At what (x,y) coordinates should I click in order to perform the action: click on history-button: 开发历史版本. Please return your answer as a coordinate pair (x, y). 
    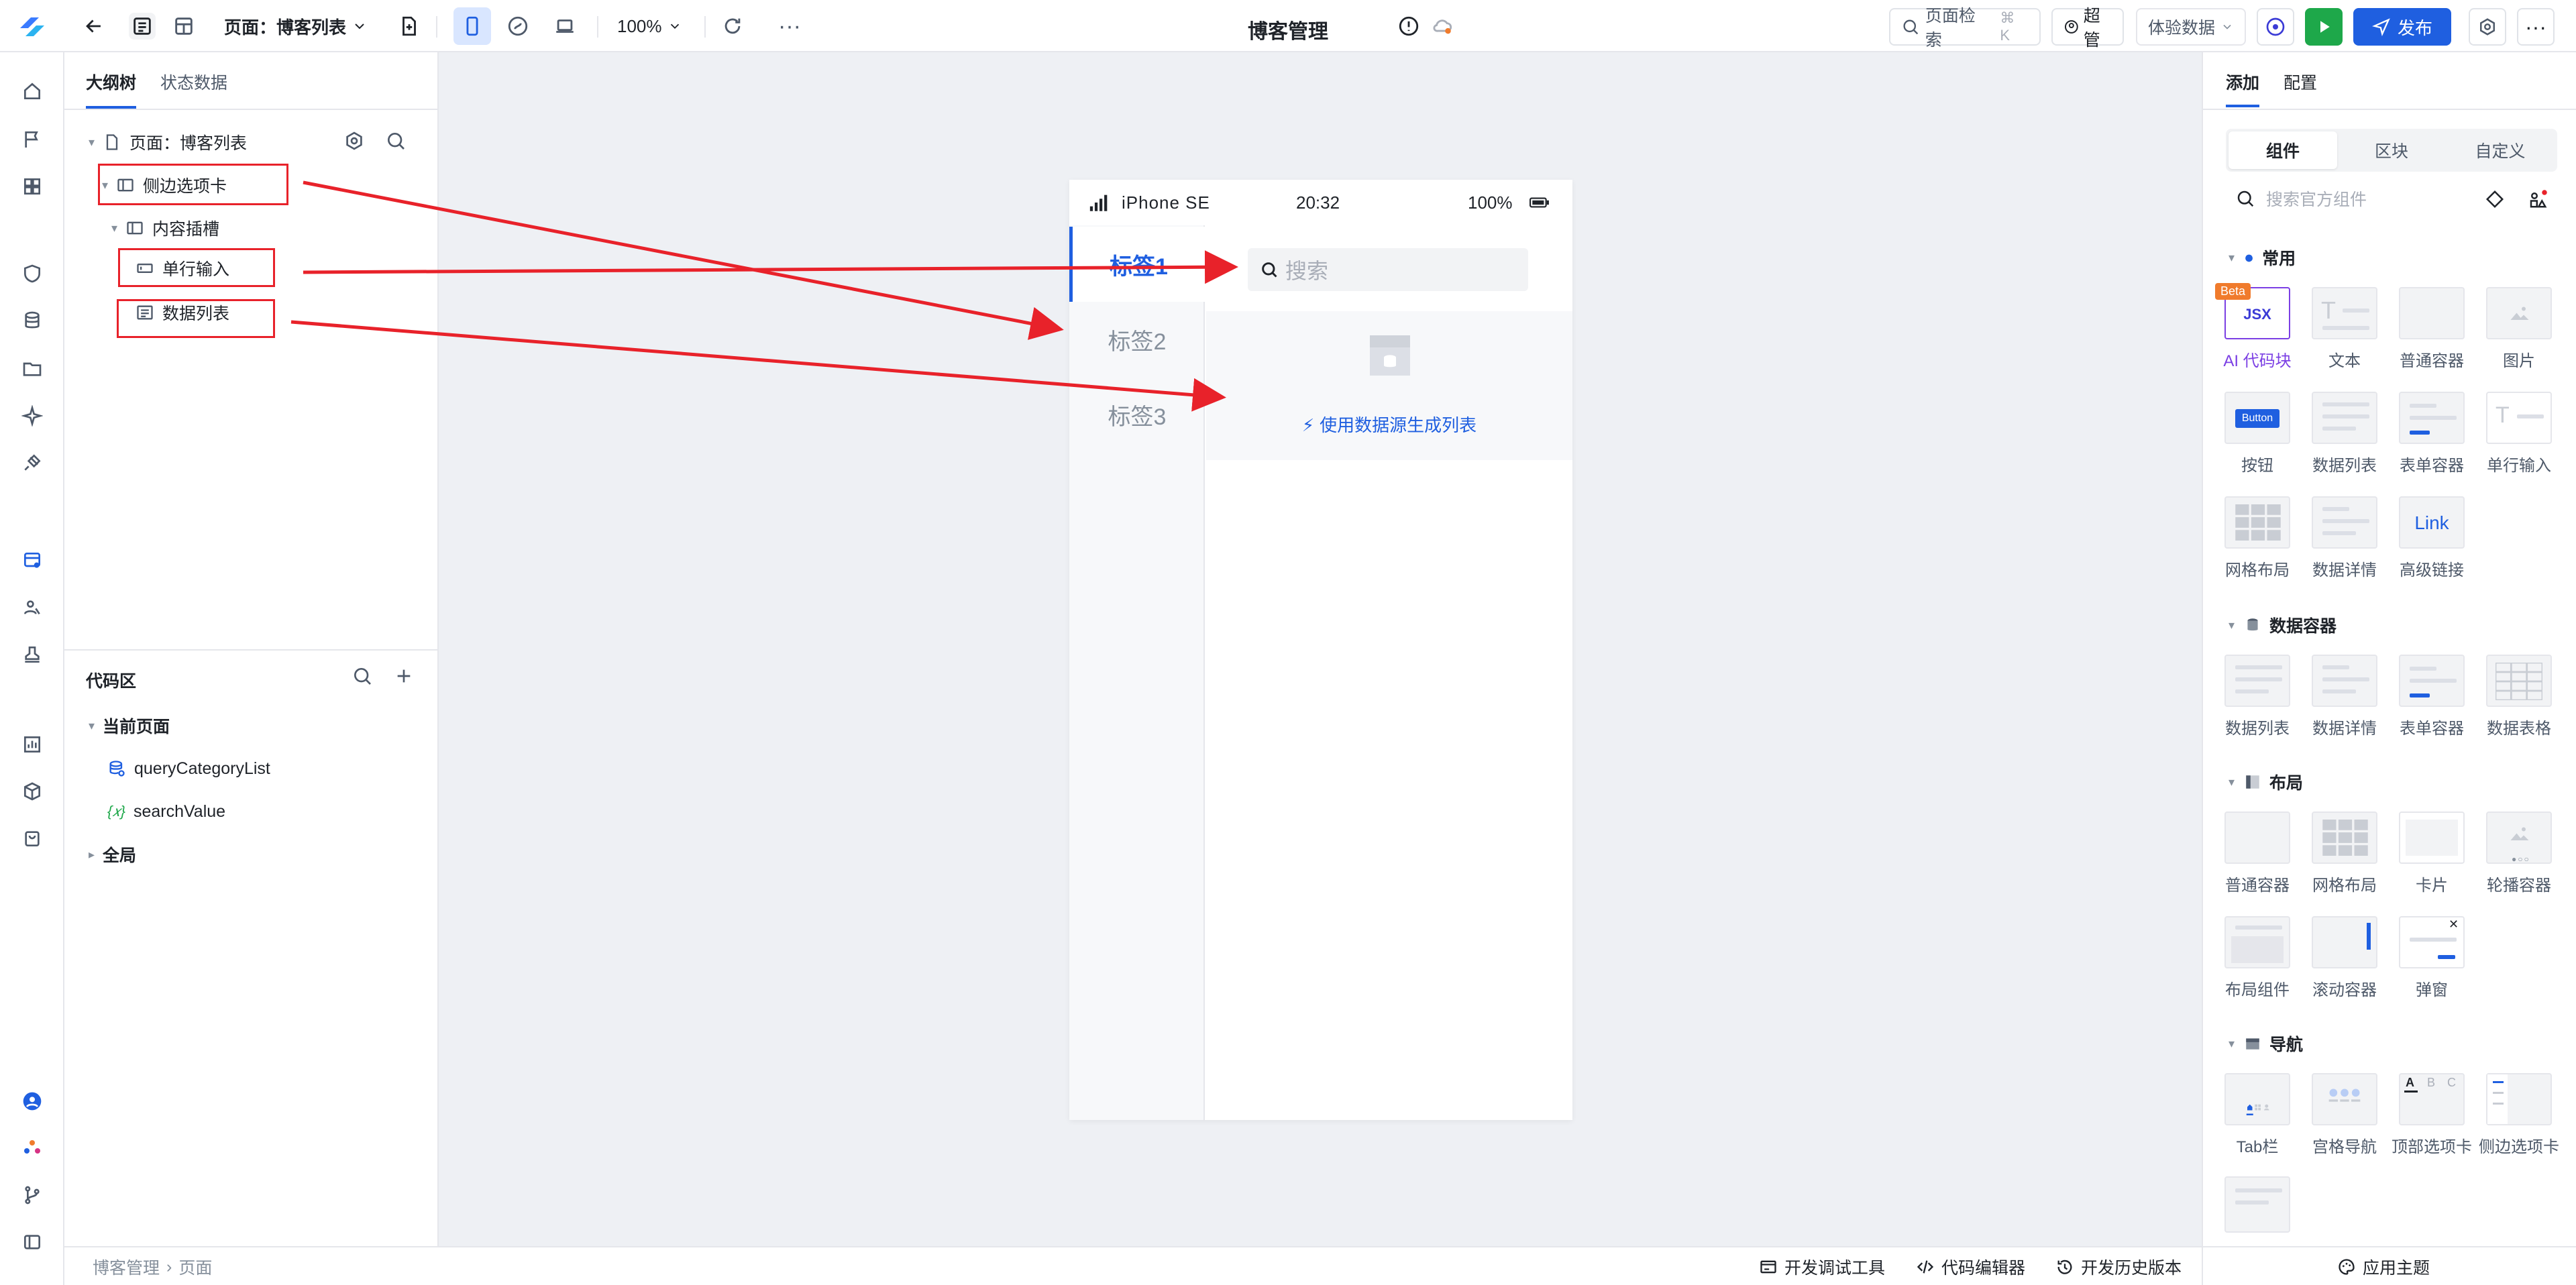
    Looking at the image, I should click on (2118, 1266).